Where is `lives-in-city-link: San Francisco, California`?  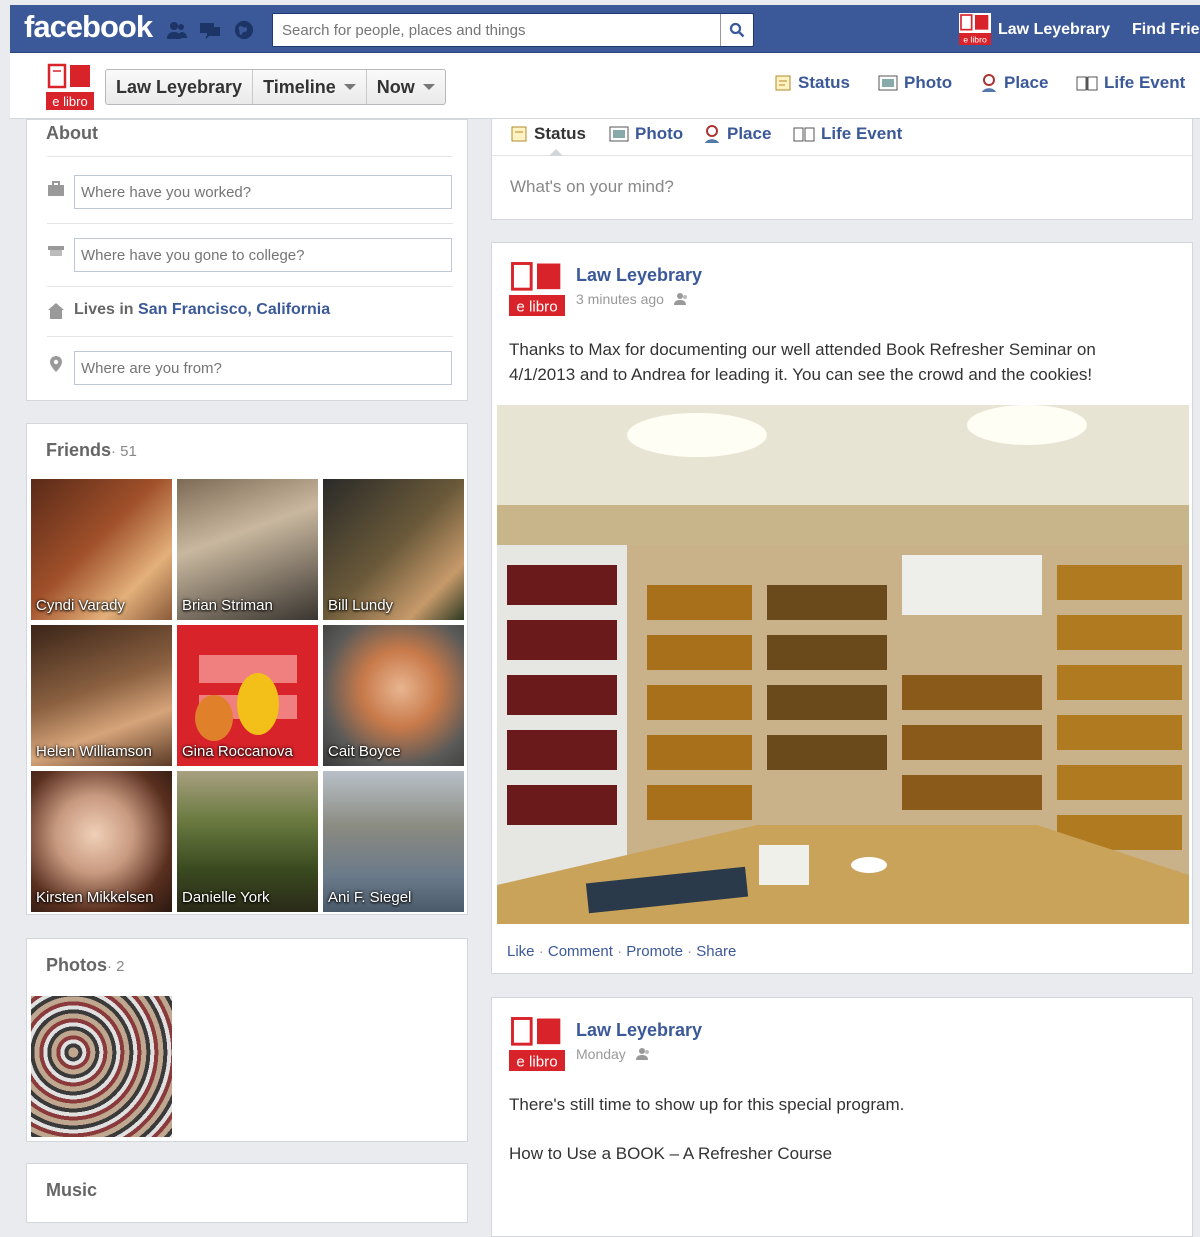
lives-in-city-link: San Francisco, California is located at coordinates (234, 309).